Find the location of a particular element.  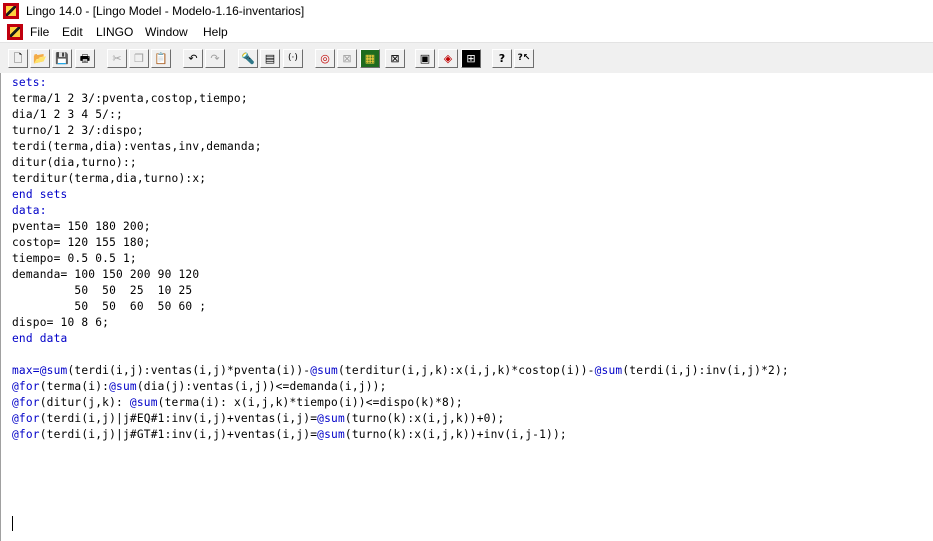

code-line: terdi(terma,dia):ventas,inv,demanda; is located at coordinates (137, 147).